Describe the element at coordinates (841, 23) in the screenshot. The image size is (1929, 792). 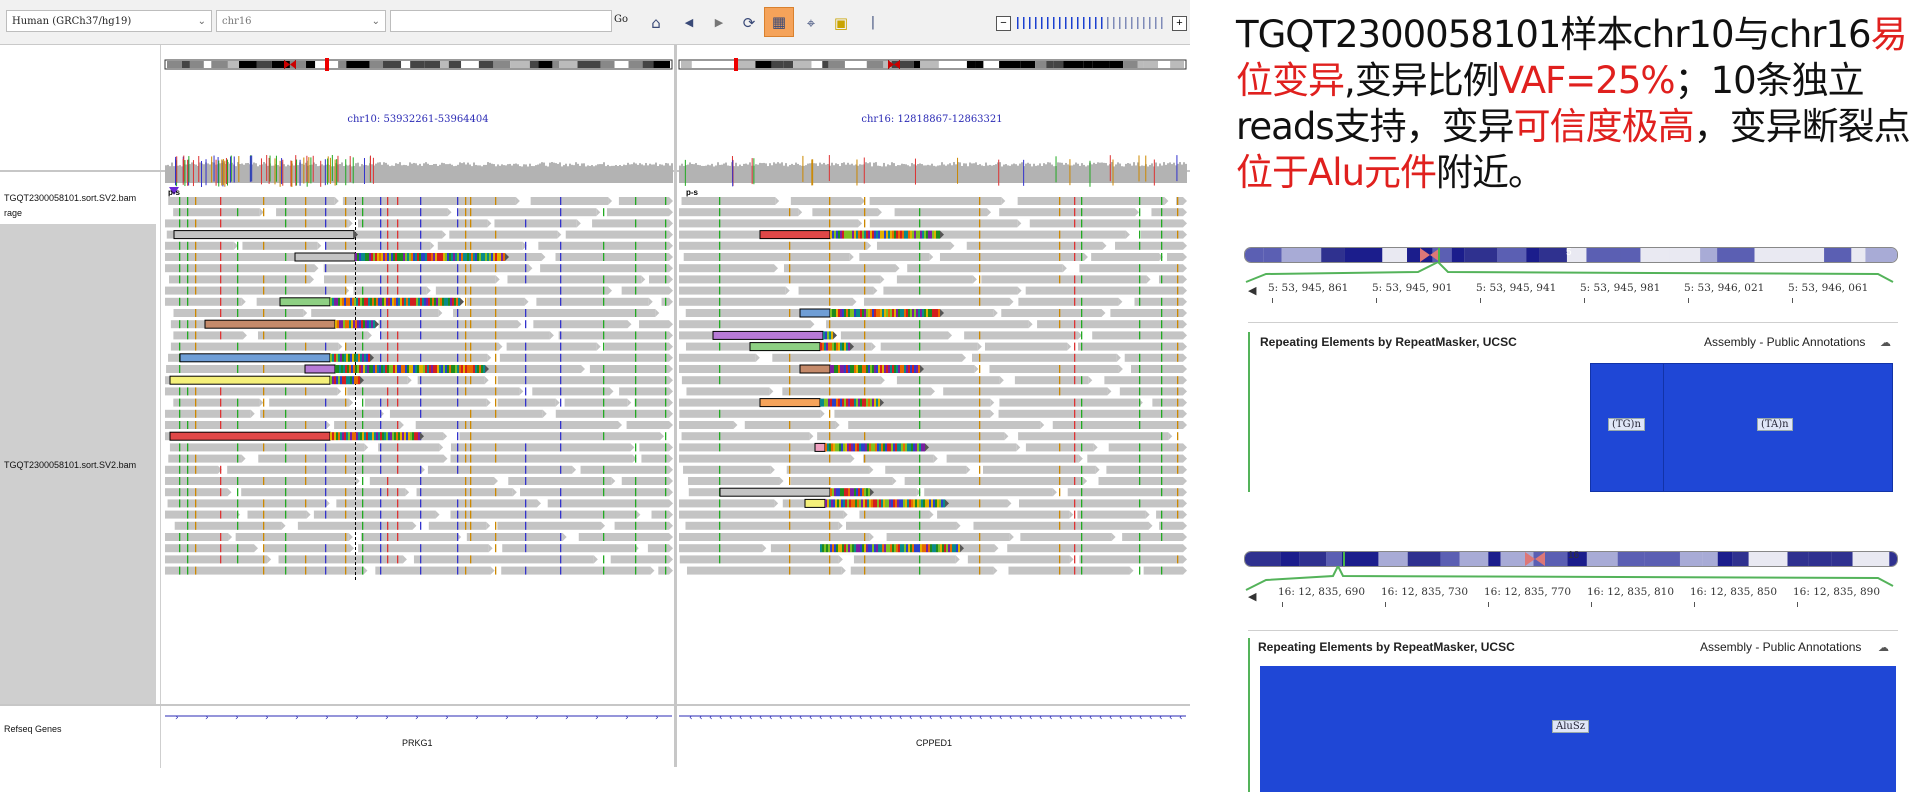
I see `popup-text-icon: ▣` at that location.